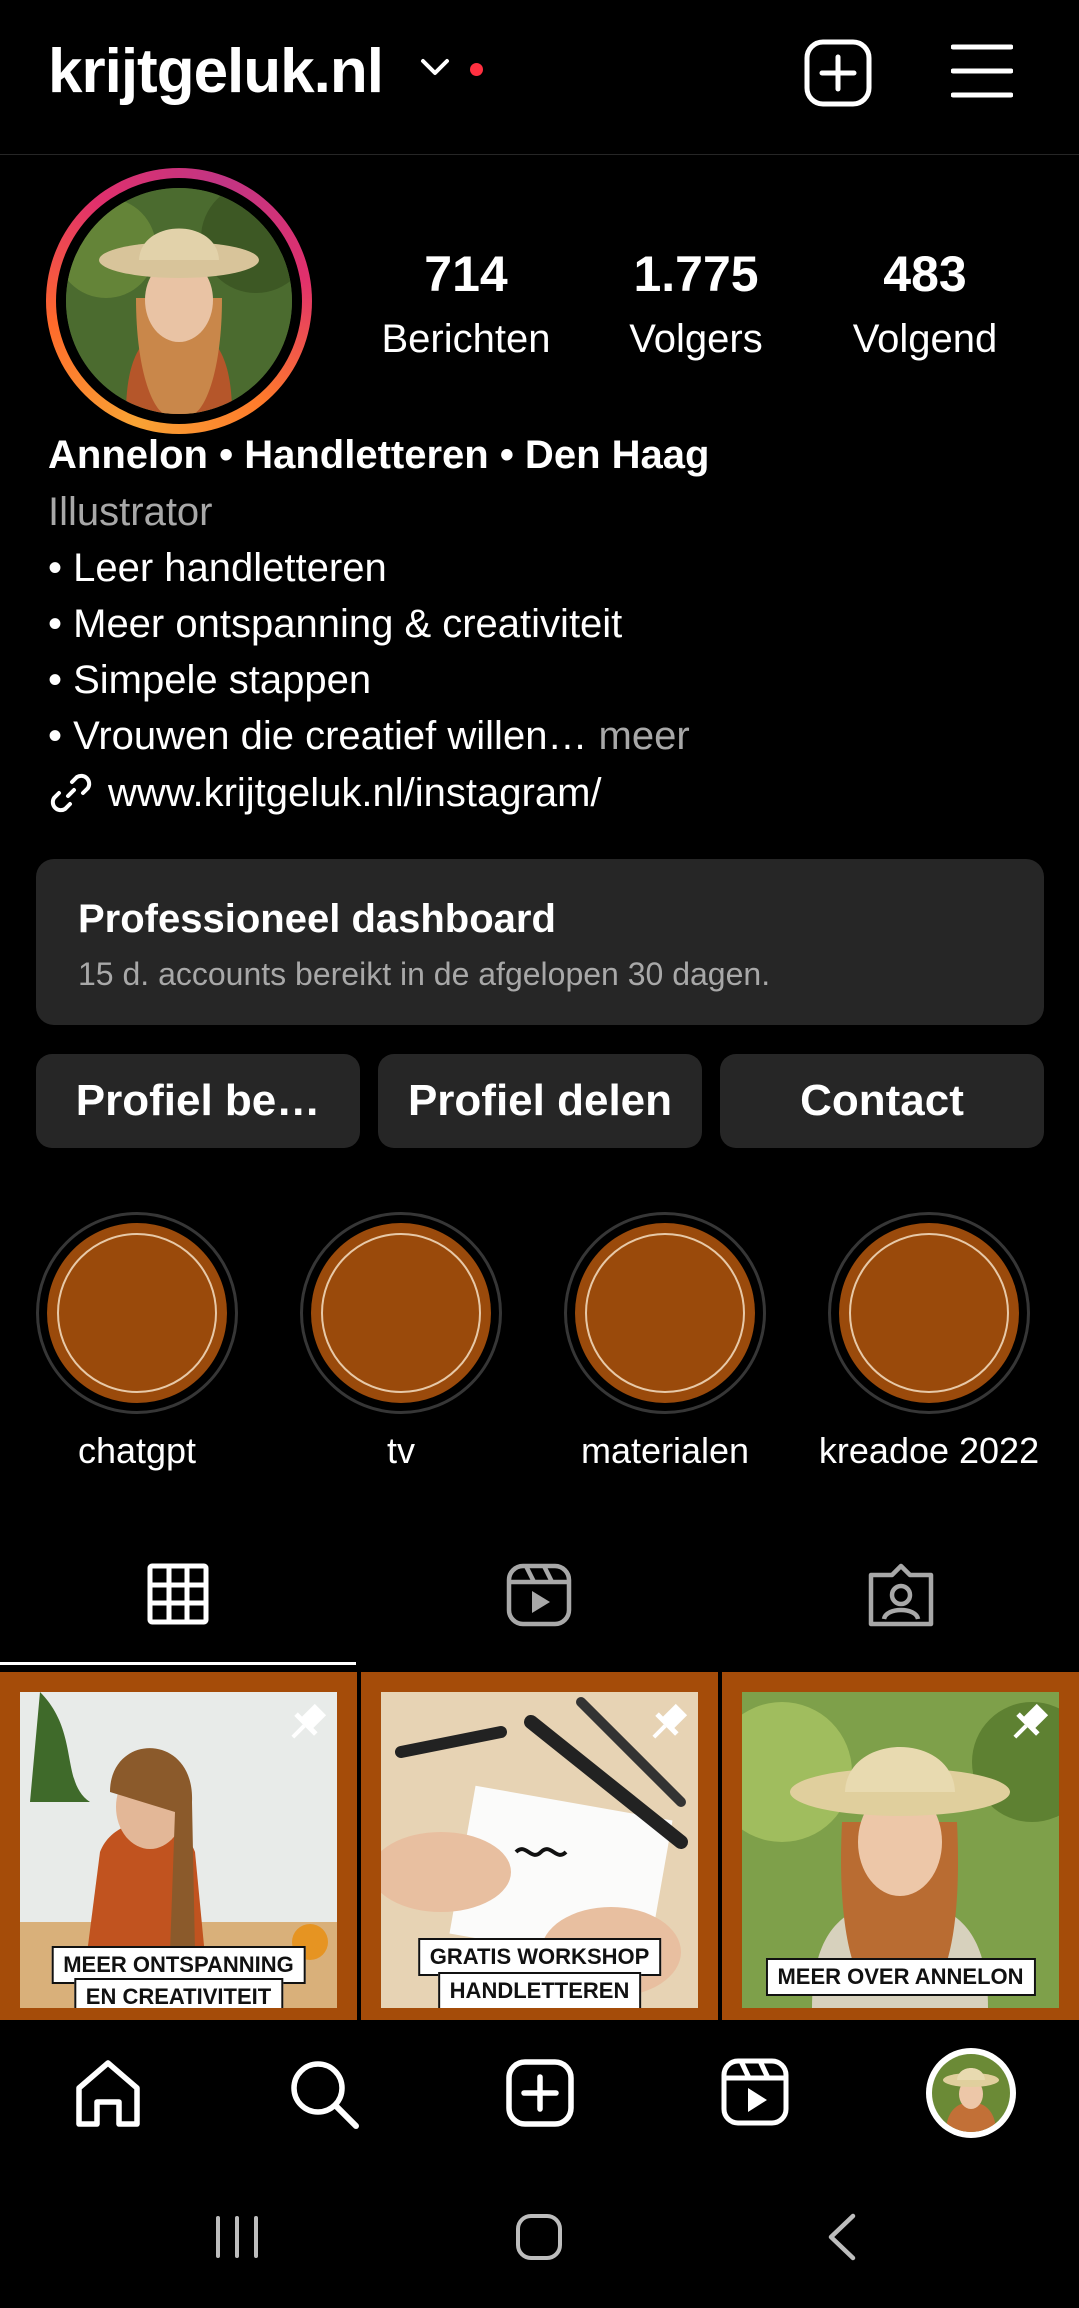  Describe the element at coordinates (982, 71) in the screenshot. I see `menu-icon` at that location.